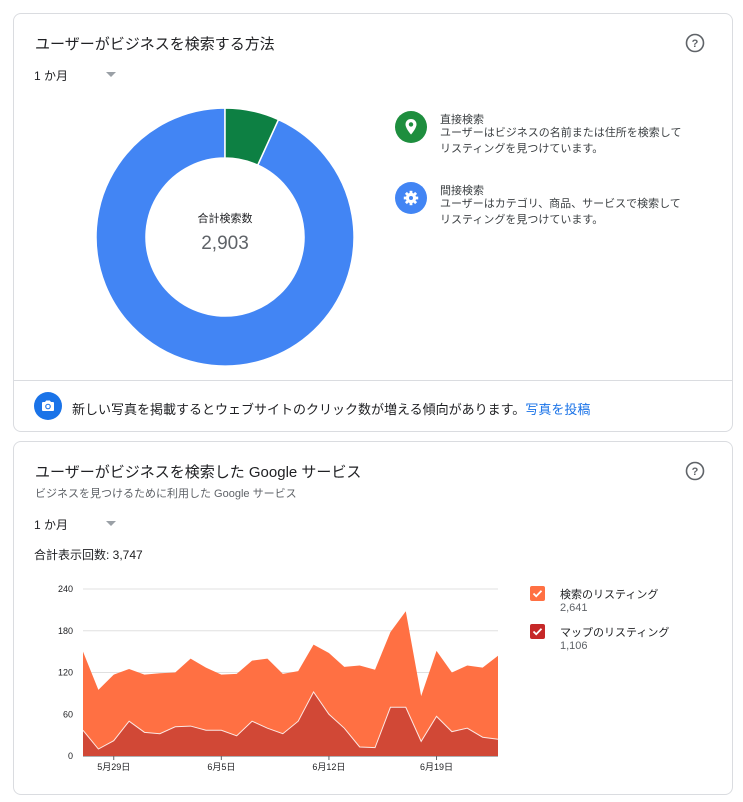 The width and height of the screenshot is (743, 802). I want to click on camera-icon, so click(48, 406).